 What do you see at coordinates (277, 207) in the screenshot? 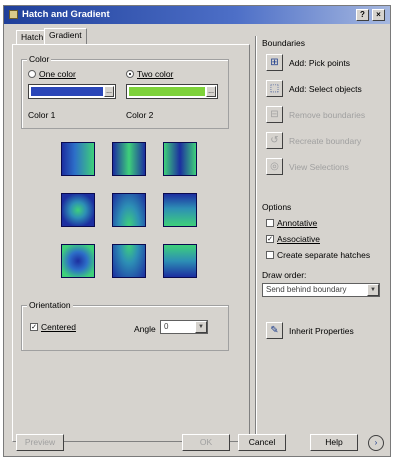
I see `options-label: Options` at bounding box center [277, 207].